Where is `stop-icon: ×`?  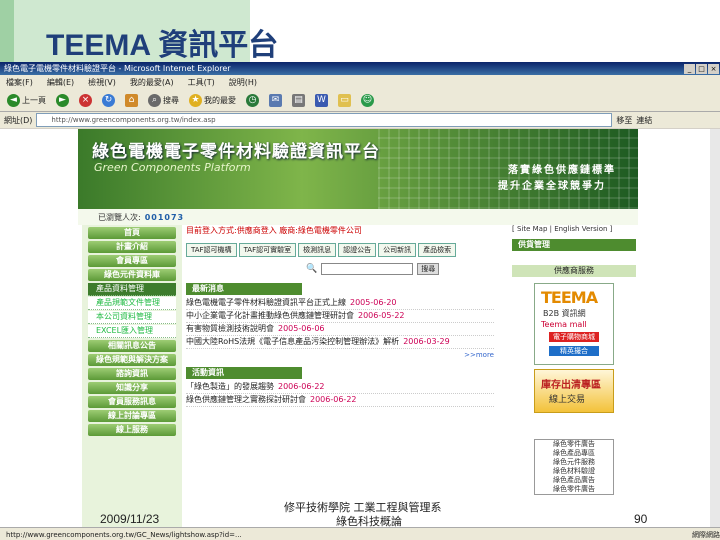 stop-icon: × is located at coordinates (85, 100).